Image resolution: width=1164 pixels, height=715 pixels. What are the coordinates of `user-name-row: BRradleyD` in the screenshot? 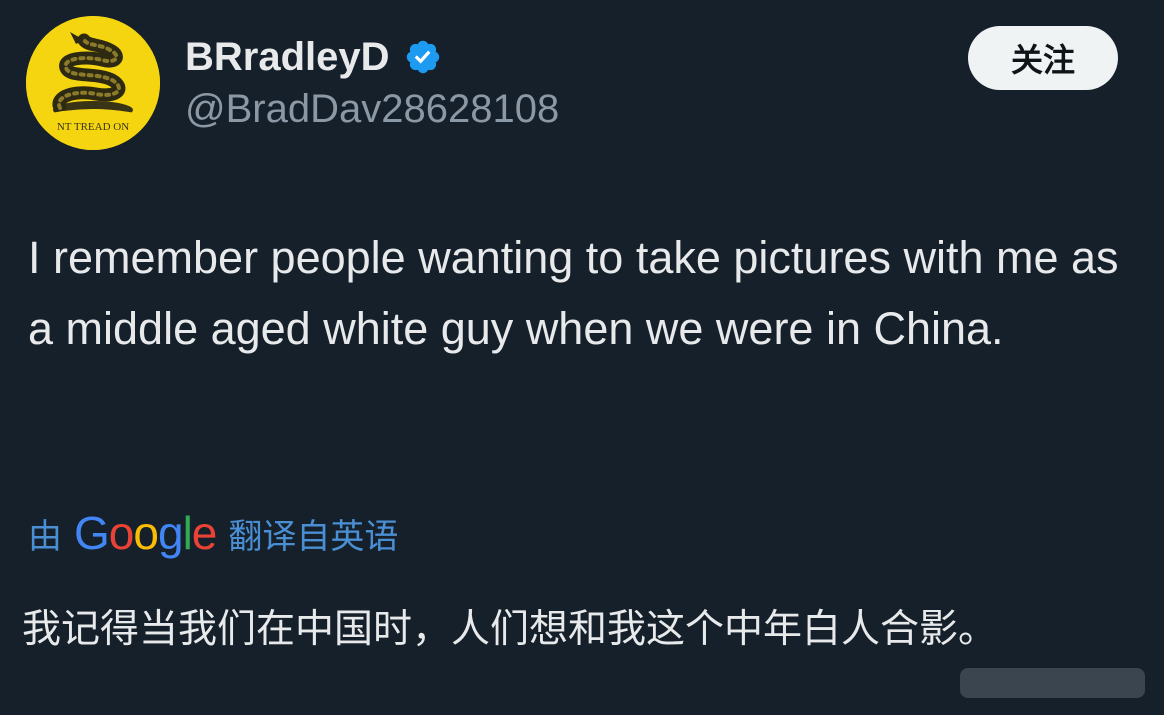 It's located at (313, 57).